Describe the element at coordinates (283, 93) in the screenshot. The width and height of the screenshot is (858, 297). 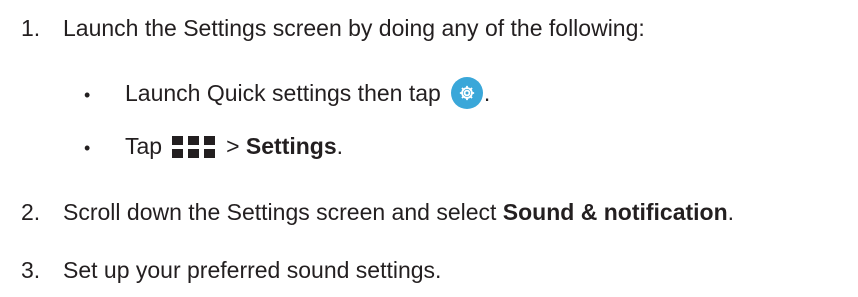
I see `substep-text-before: Launch Quick settings then tap` at that location.